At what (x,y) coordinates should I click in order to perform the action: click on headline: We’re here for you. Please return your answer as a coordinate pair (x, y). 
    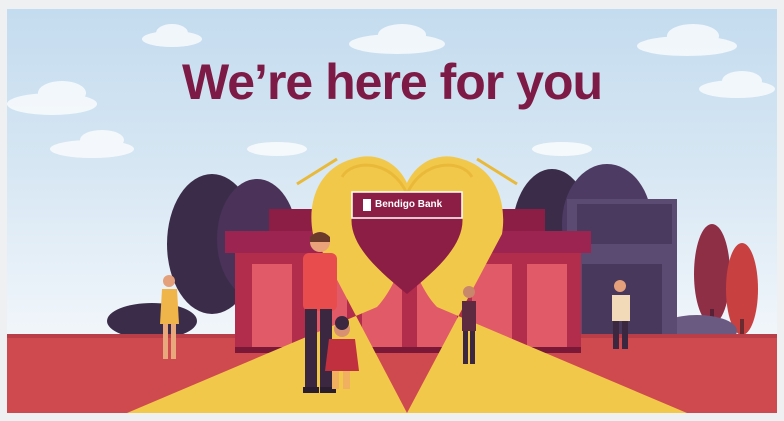
    Looking at the image, I should click on (392, 82).